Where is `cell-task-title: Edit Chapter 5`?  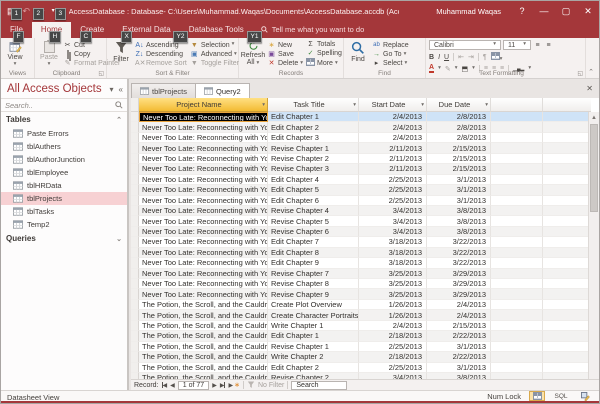
cell-task-title: Edit Chapter 5 is located at coordinates (313, 190).